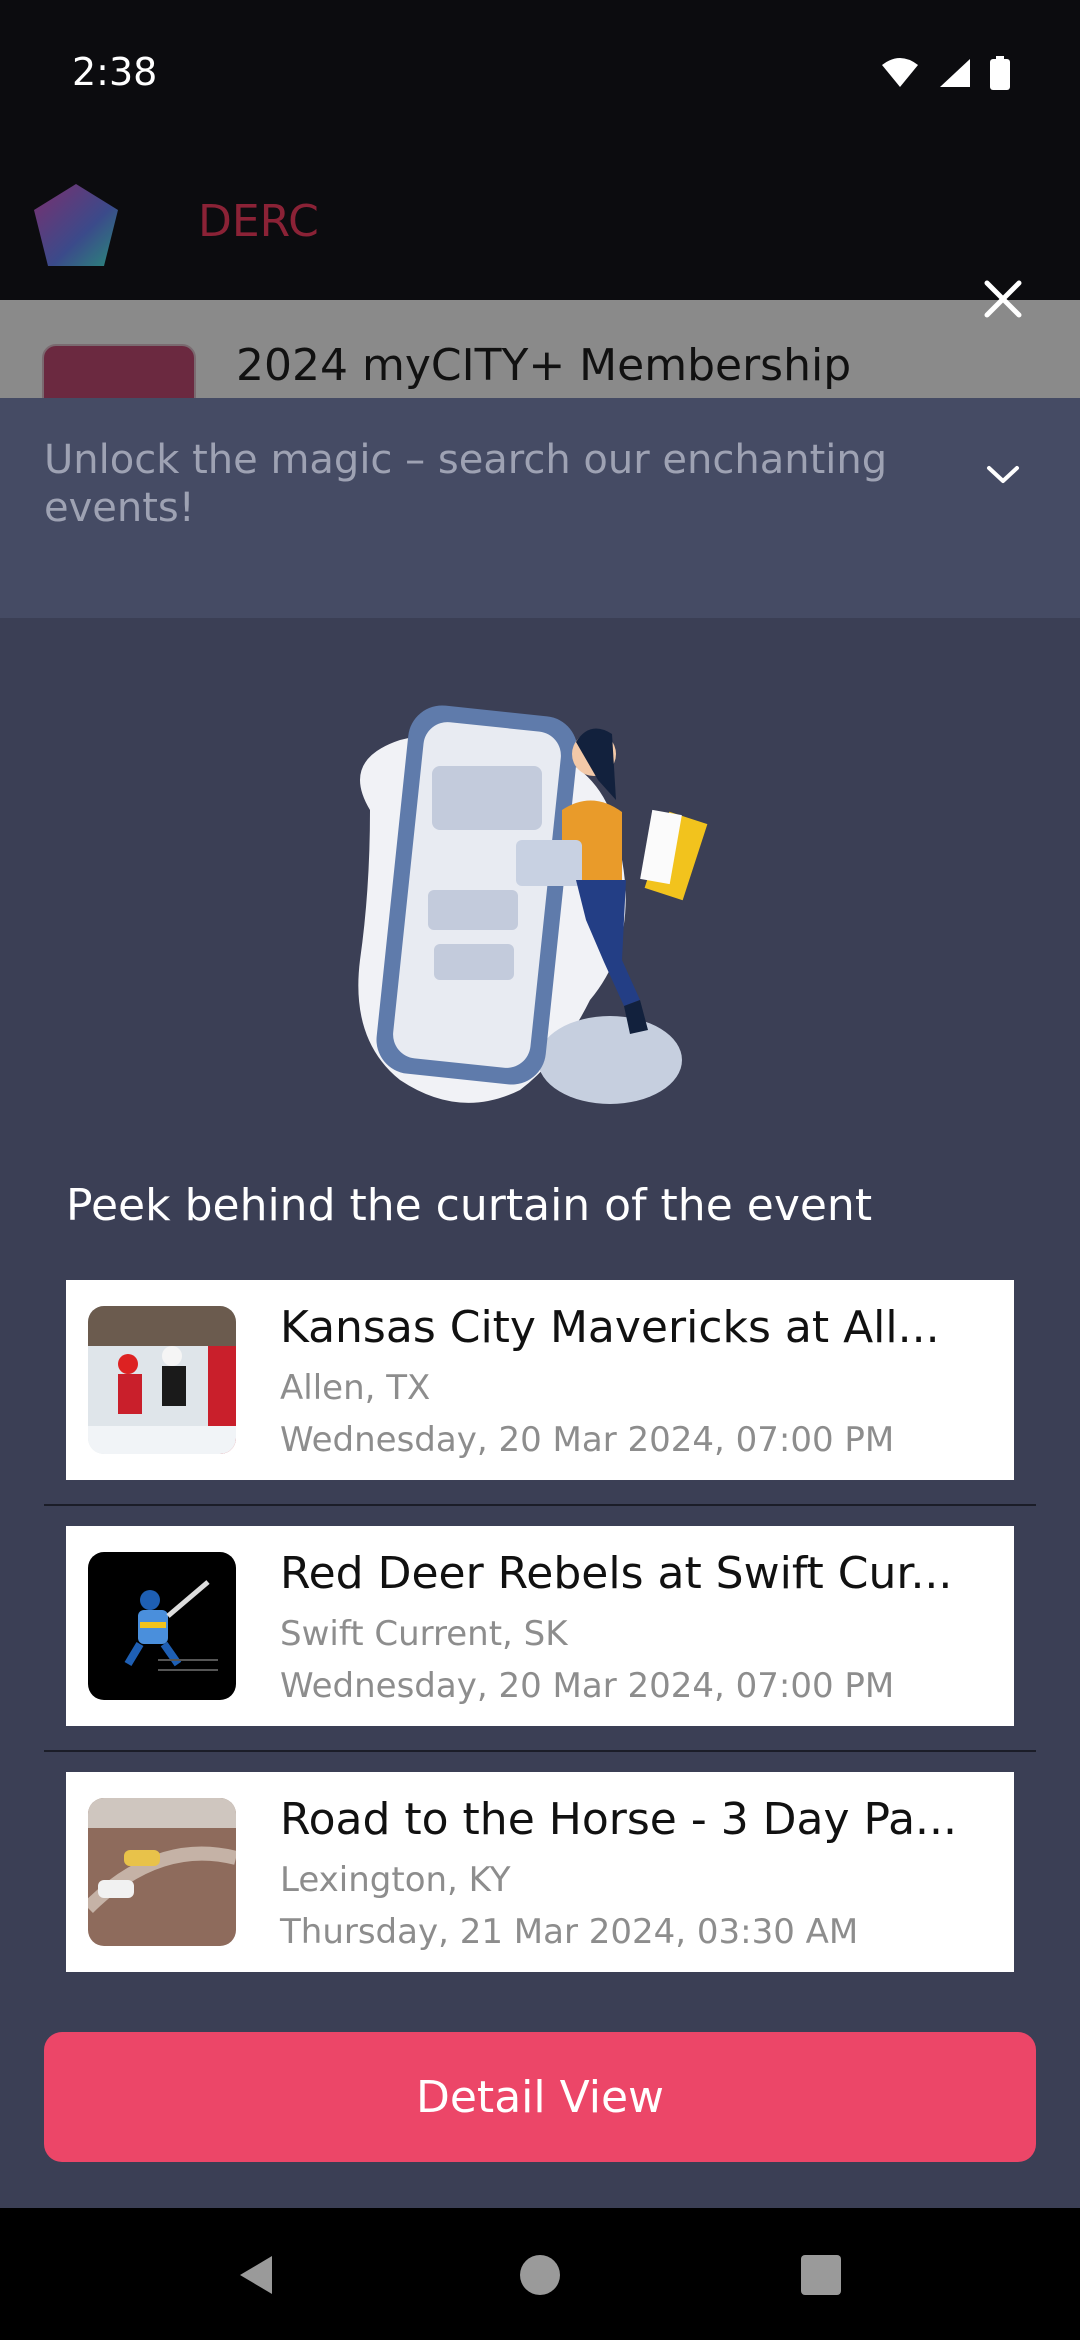 The height and width of the screenshot is (2340, 1080). What do you see at coordinates (355, 1388) in the screenshot?
I see `event-location: Allen, TX` at bounding box center [355, 1388].